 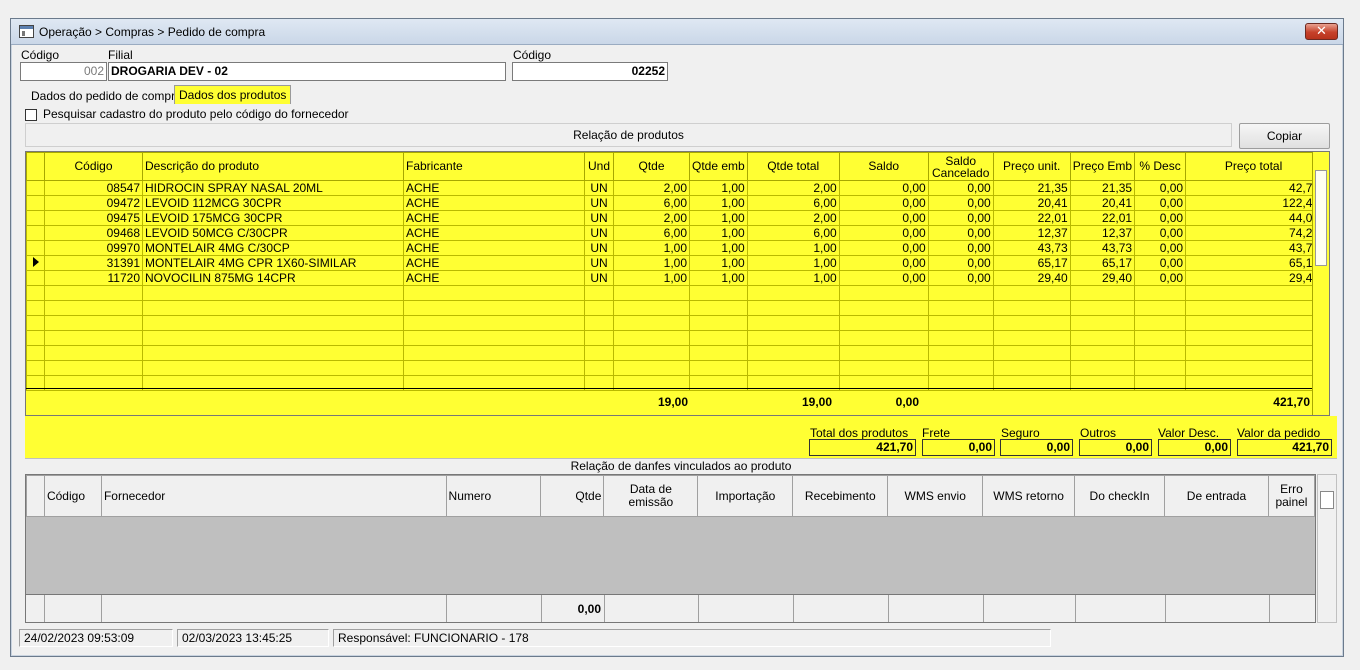 I want to click on col-header: Do checkIn, so click(x=1120, y=496).